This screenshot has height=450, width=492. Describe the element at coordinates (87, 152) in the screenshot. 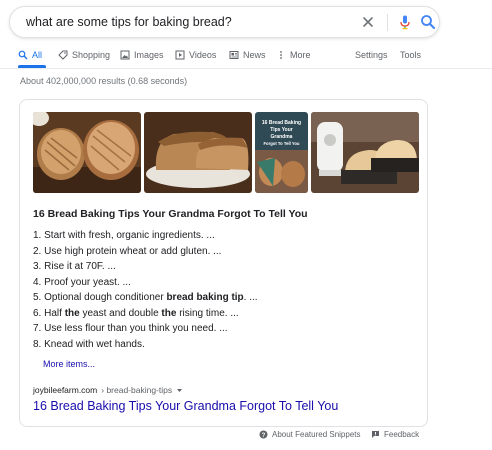

I see `bread-loaves-image` at that location.